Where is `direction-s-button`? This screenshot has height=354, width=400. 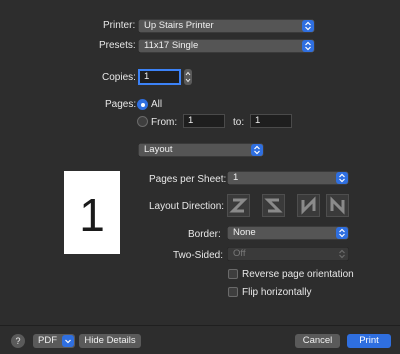 direction-s-button is located at coordinates (273, 205).